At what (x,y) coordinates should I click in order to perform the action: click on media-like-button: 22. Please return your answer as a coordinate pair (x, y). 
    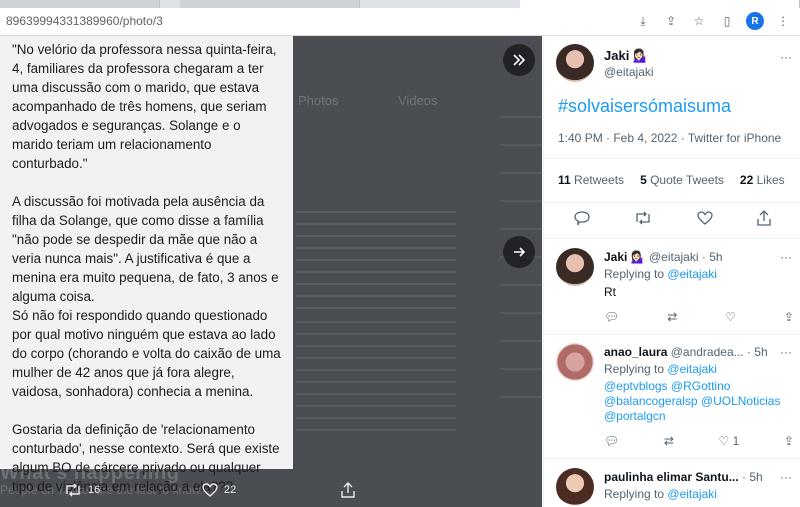
    Looking at the image, I should click on (219, 489).